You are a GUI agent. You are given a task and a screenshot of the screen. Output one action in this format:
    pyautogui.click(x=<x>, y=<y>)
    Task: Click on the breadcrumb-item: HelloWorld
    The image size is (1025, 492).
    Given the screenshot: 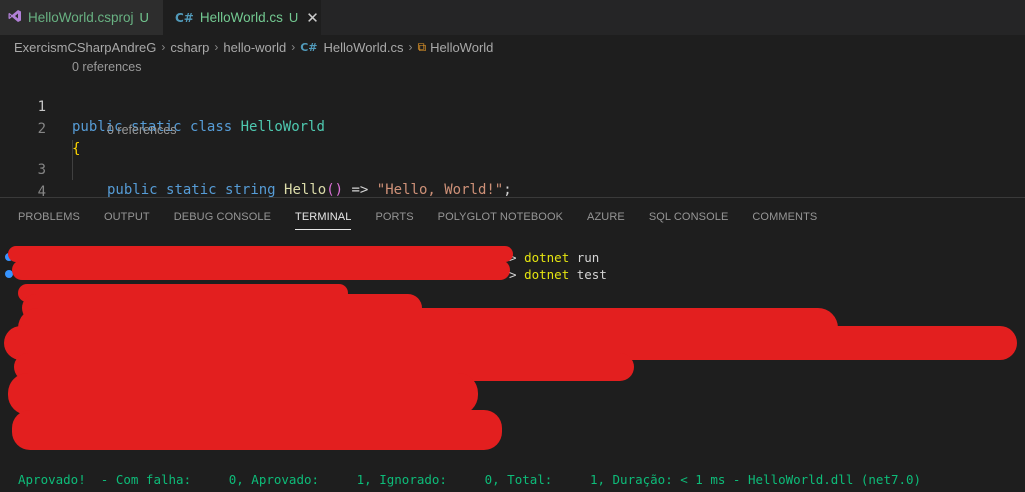 What is the action you would take?
    pyautogui.click(x=461, y=47)
    